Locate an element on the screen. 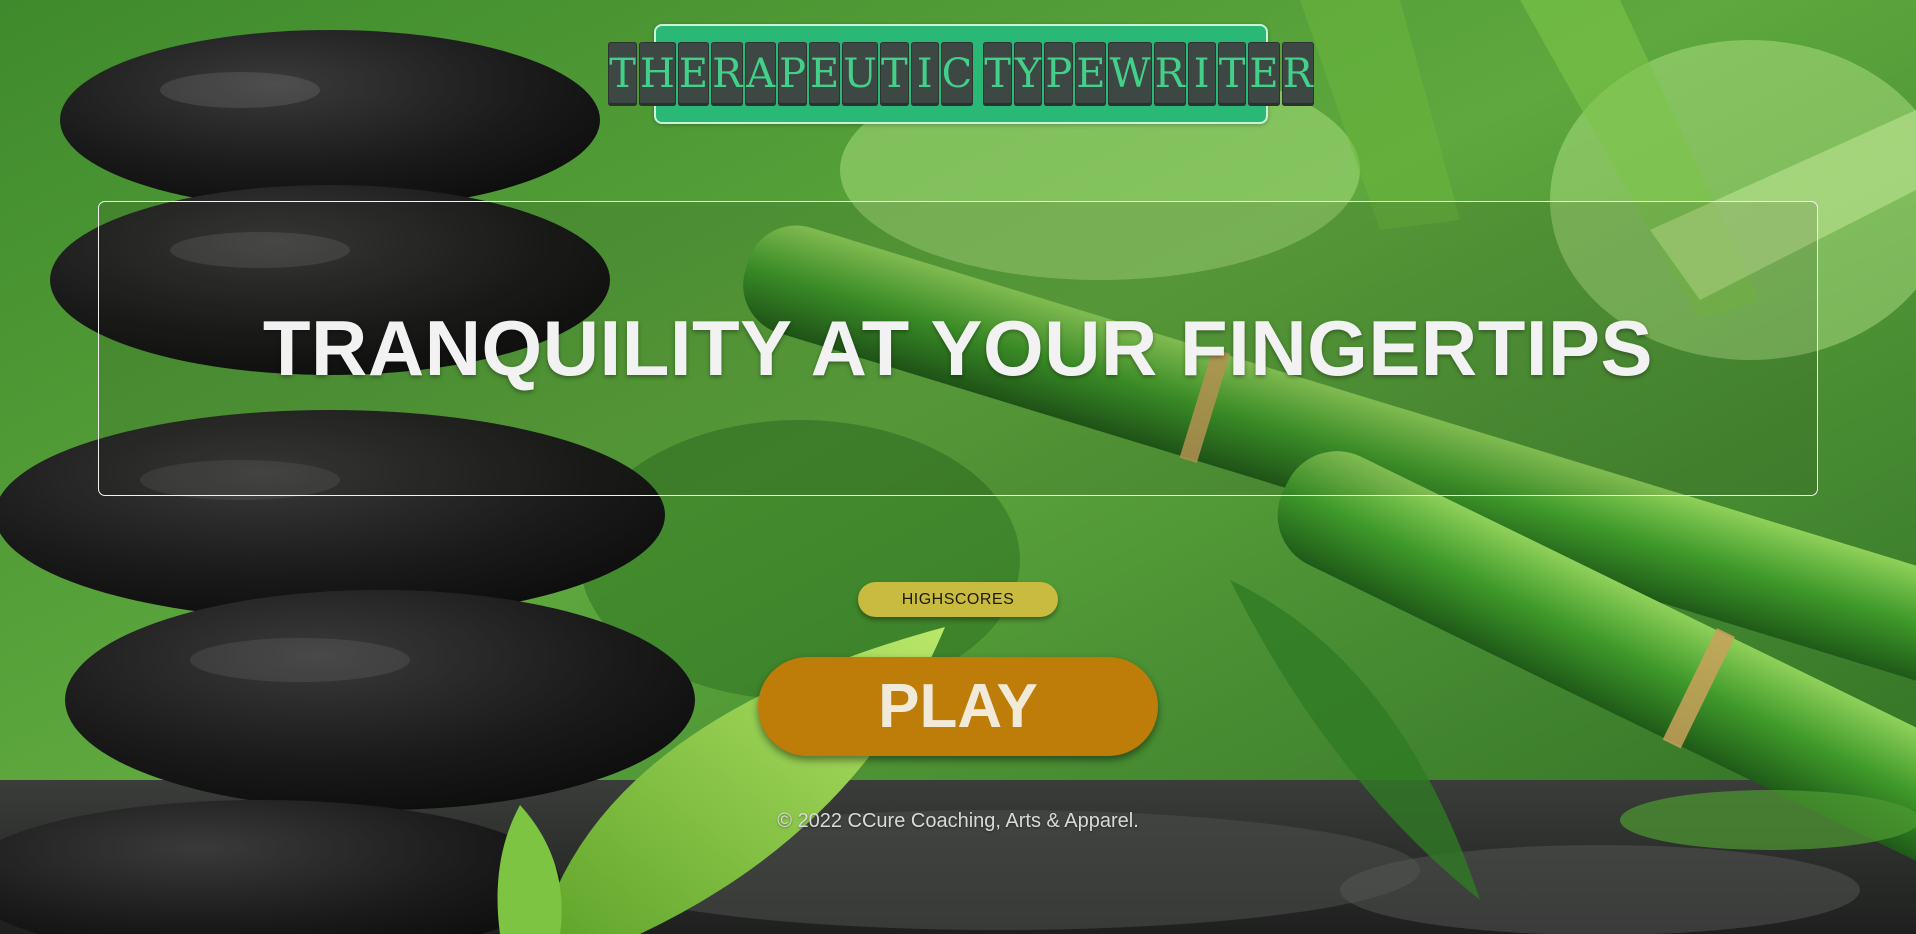  logo-word-therapeutic: THERAPEUTIC is located at coordinates (791, 74).